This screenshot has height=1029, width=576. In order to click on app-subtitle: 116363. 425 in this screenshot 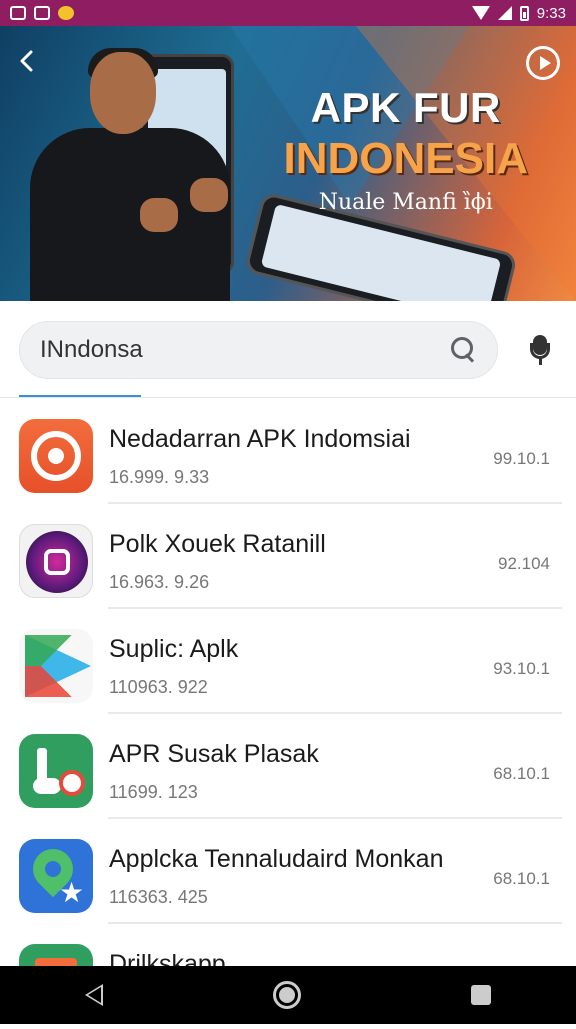, I will do `click(158, 897)`.